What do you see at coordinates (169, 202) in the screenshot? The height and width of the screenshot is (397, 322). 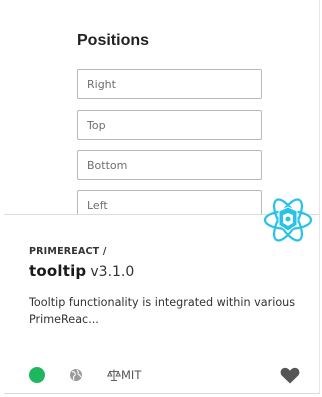 I see `position-left-input: Left` at bounding box center [169, 202].